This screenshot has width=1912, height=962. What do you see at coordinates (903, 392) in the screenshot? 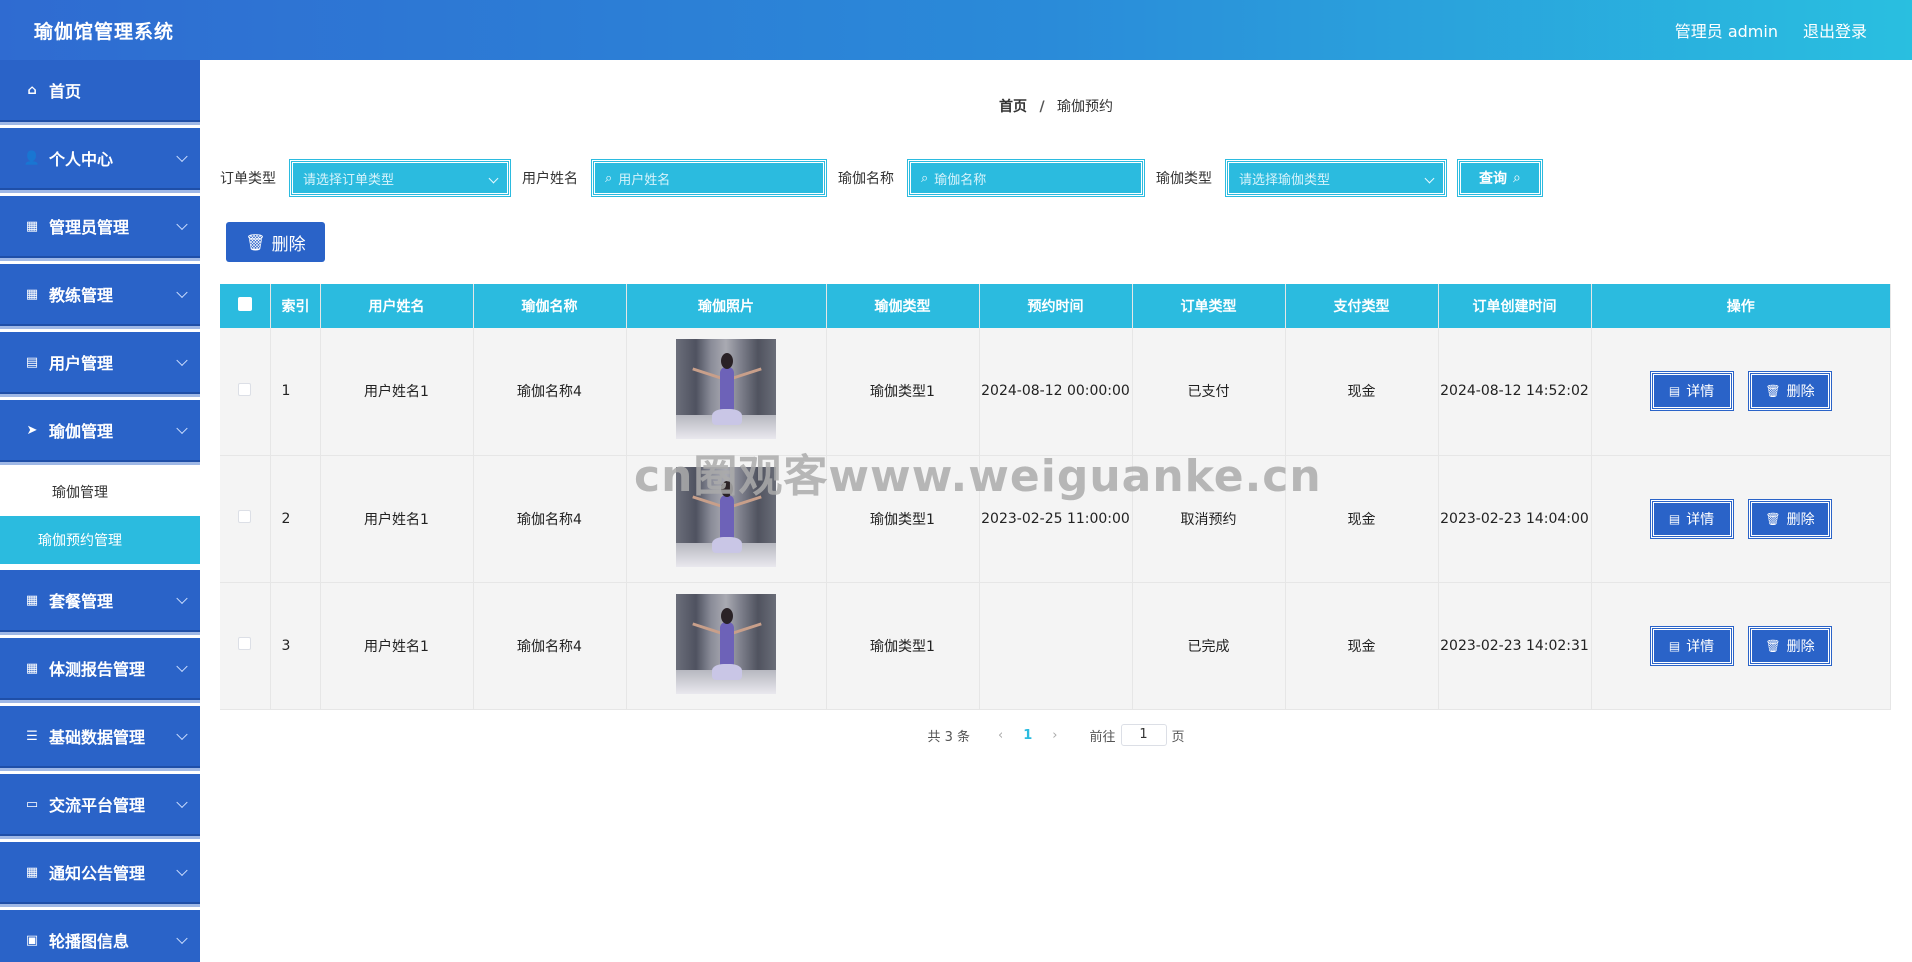
I see `cell-yoga-type: 瑜伽类型1` at bounding box center [903, 392].